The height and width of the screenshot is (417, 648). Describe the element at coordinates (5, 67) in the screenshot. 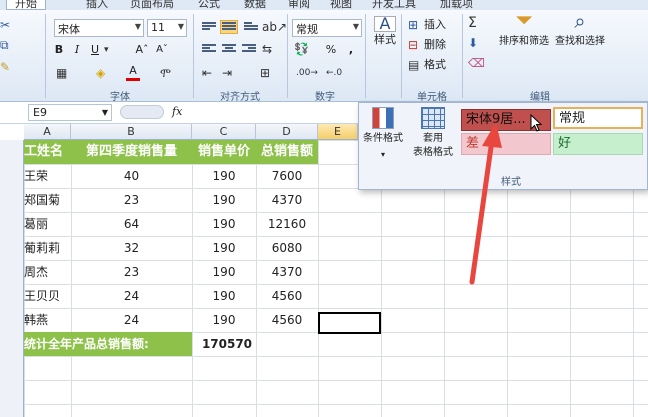

I see `format-painter-icon: ✎` at that location.